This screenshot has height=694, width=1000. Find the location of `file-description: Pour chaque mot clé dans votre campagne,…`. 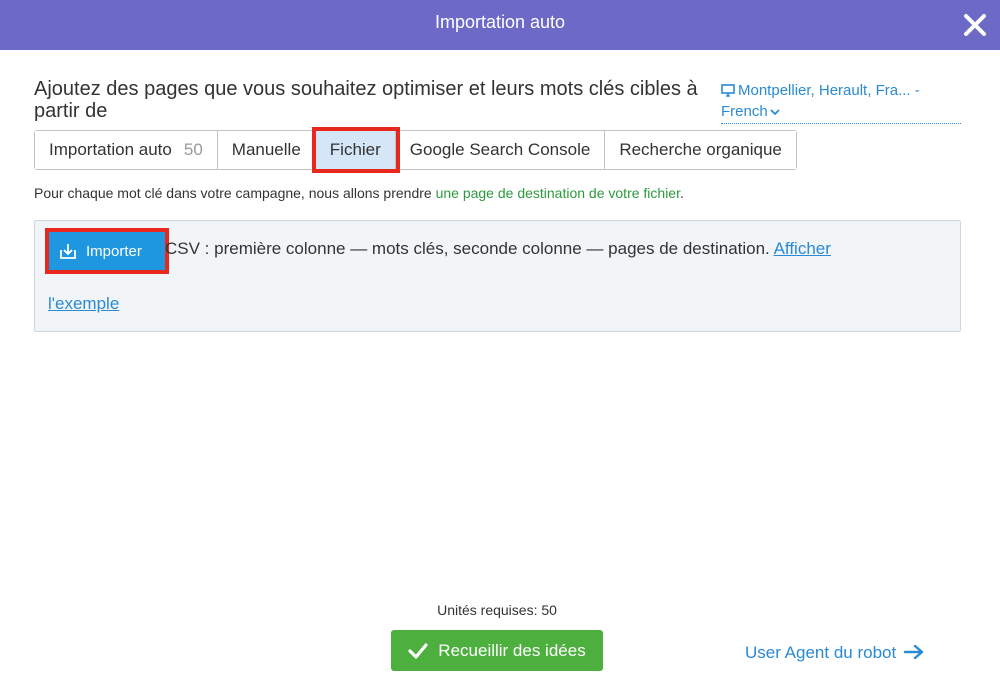

file-description: Pour chaque mot clé dans votre campagne,… is located at coordinates (359, 193).